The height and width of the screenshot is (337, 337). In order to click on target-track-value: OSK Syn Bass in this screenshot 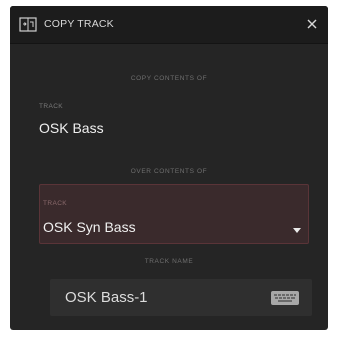, I will do `click(89, 227)`.